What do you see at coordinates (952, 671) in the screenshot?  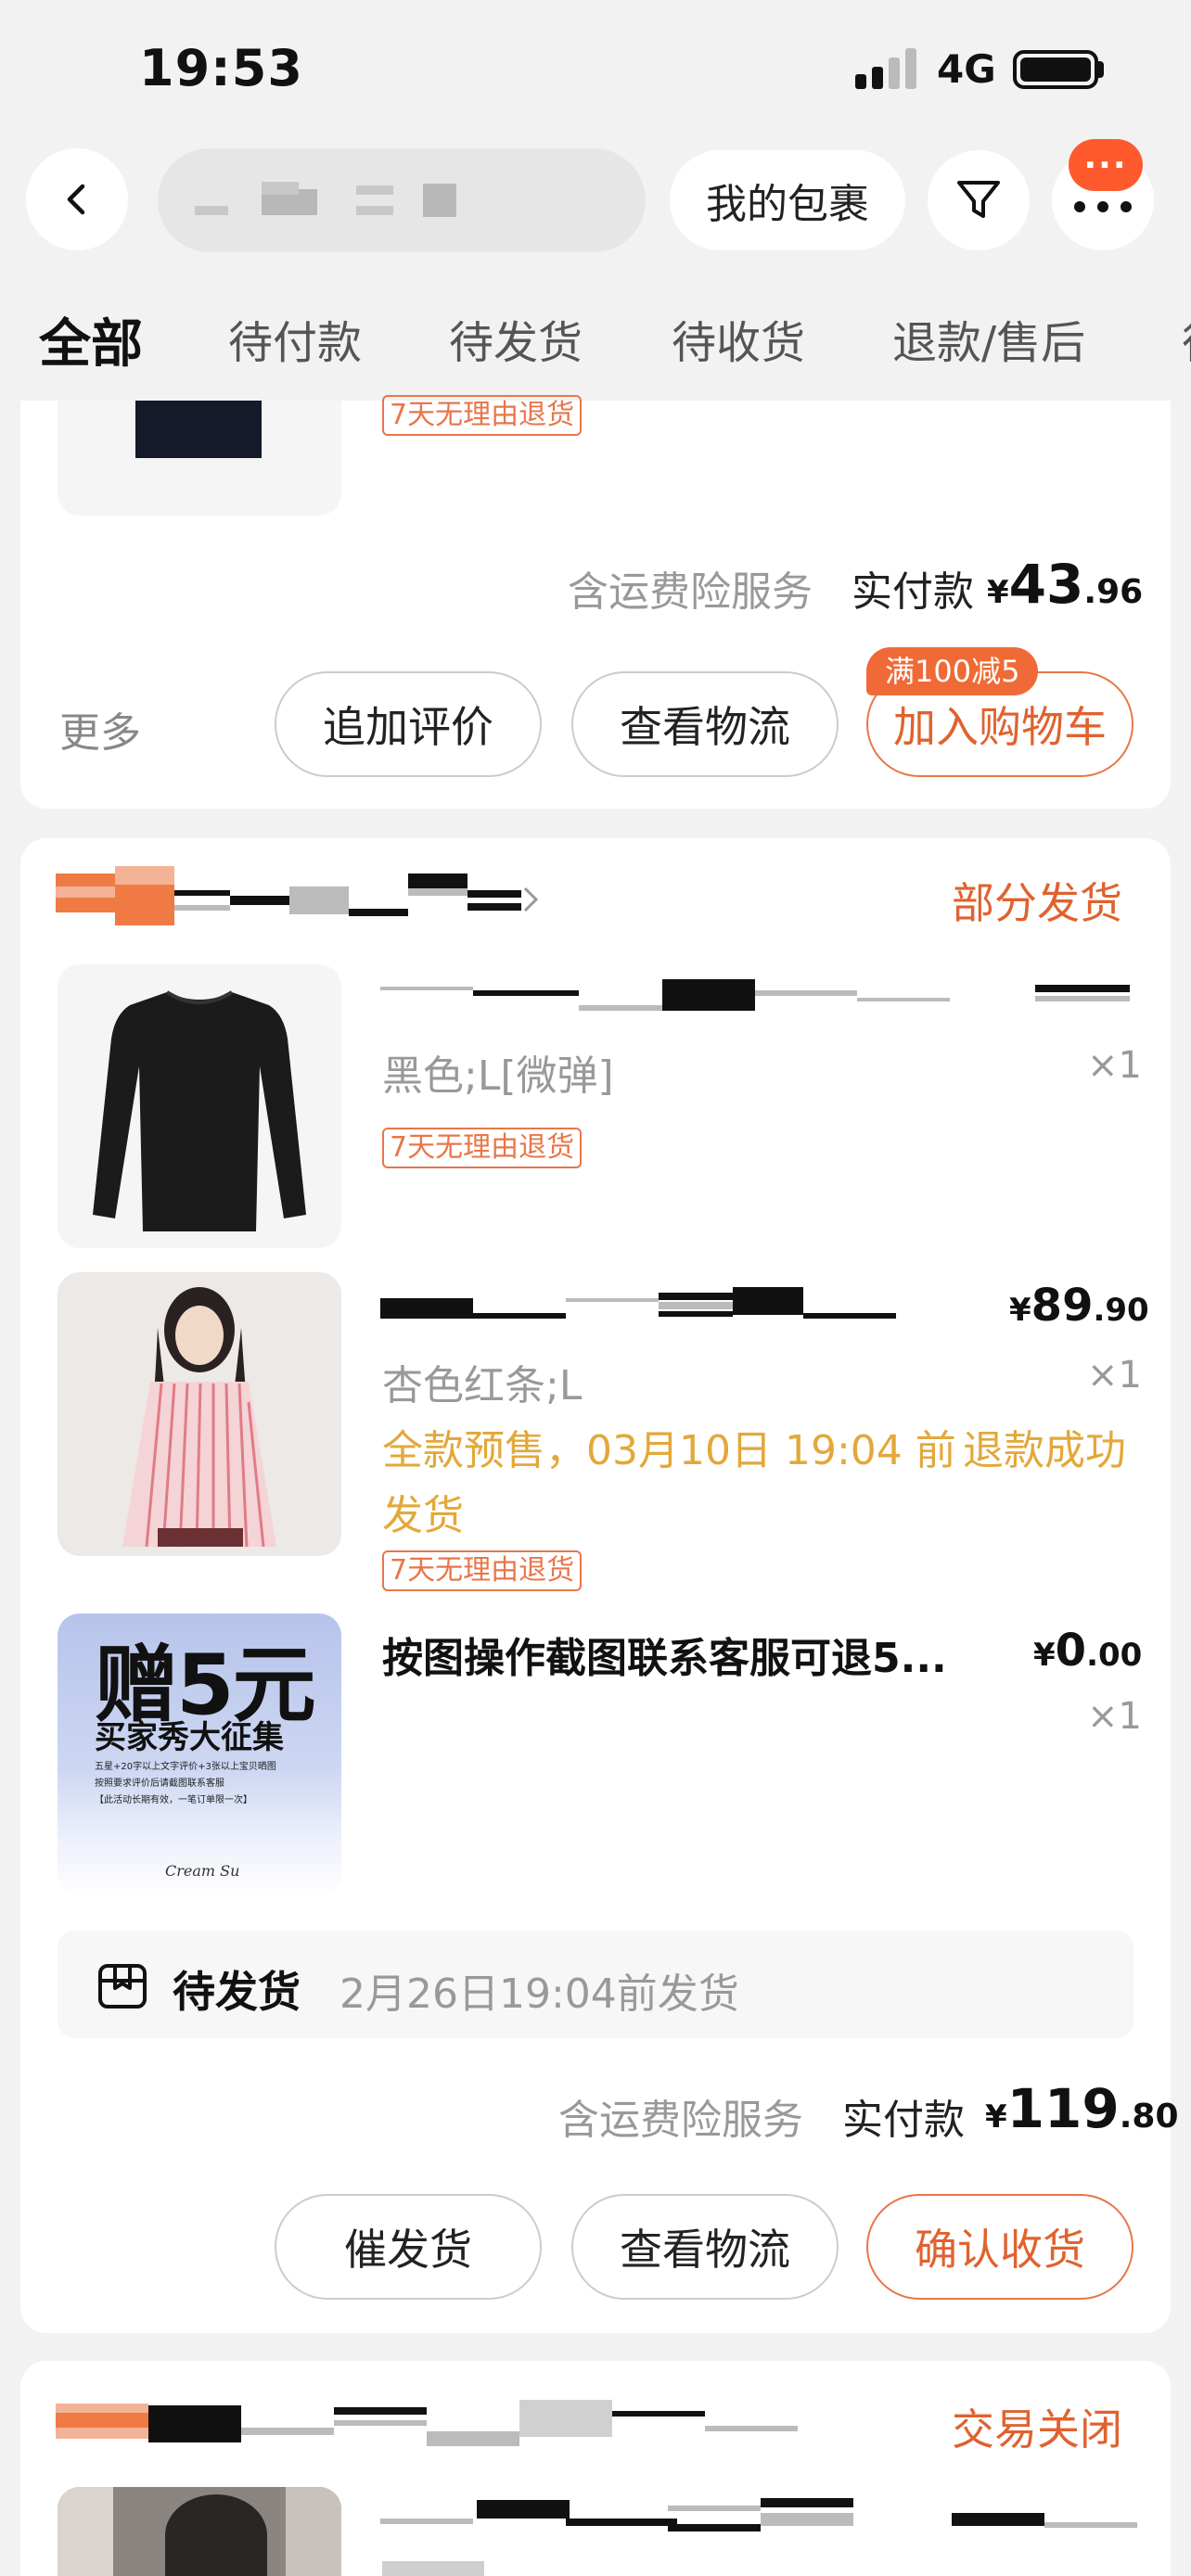 I see `promo-badge: 满100减5` at bounding box center [952, 671].